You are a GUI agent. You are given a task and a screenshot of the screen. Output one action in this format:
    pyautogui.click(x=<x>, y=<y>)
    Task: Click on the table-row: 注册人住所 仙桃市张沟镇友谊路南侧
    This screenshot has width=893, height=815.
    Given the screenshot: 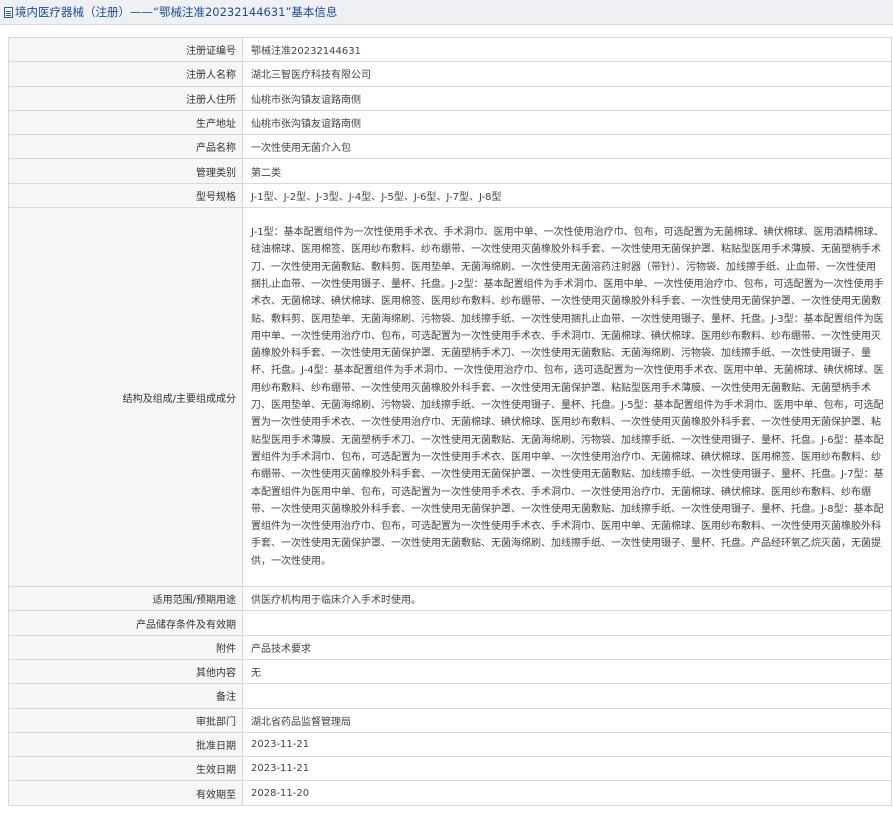 What is the action you would take?
    pyautogui.click(x=450, y=98)
    